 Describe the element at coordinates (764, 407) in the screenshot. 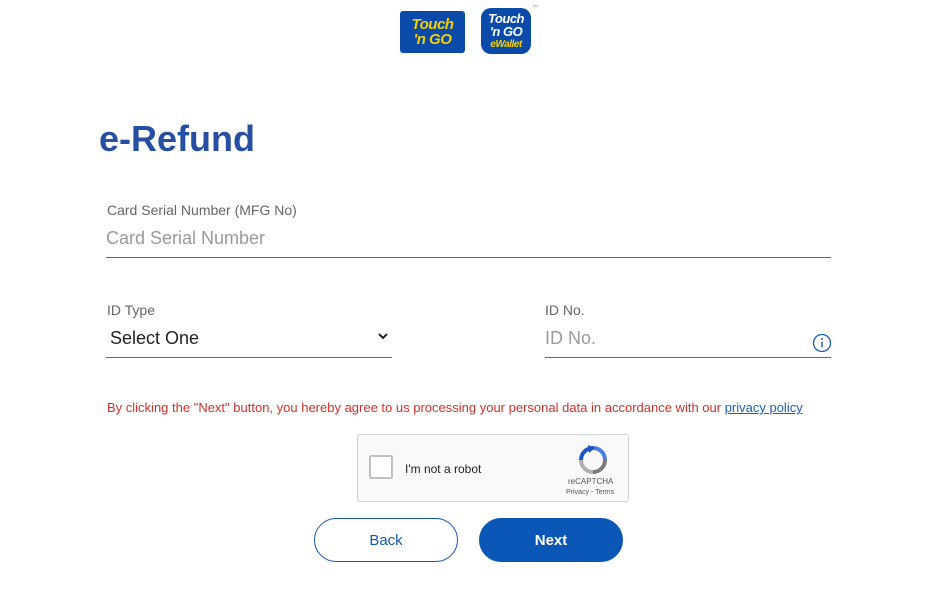

I see `privacy-policy-link: privacy policy` at that location.